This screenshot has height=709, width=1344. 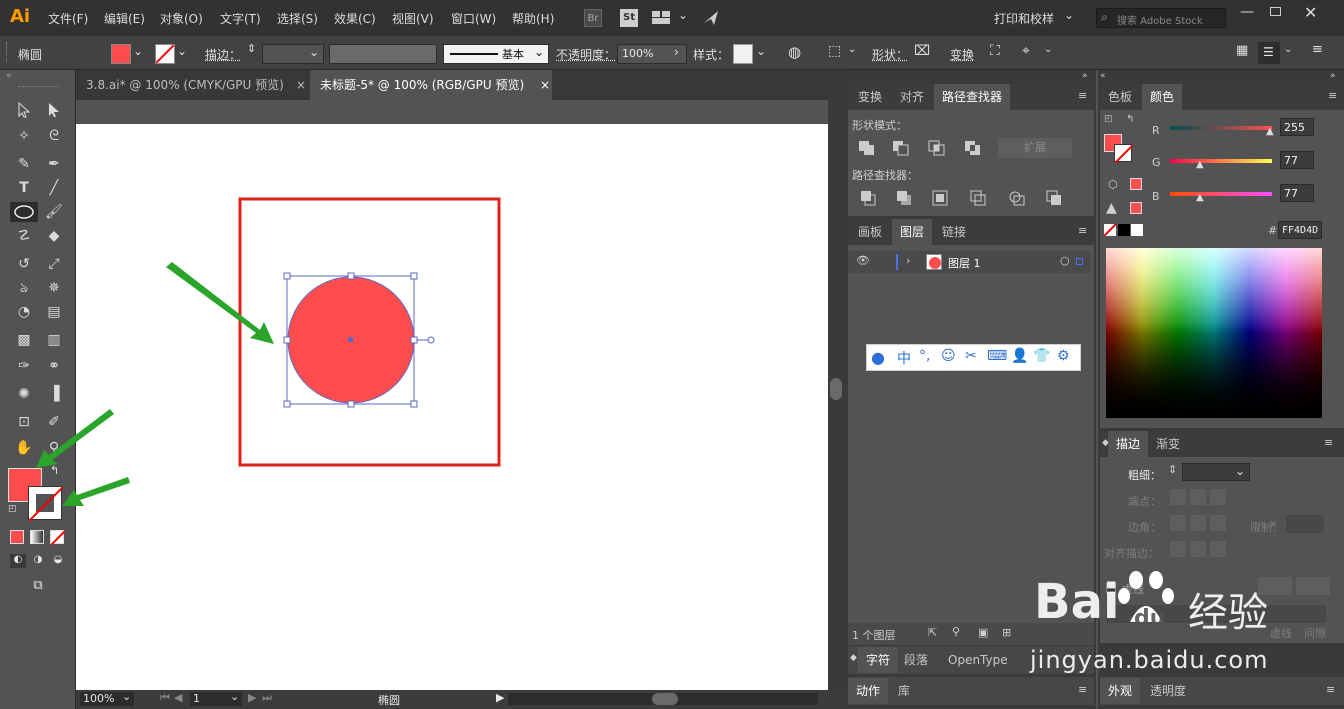 I want to click on stroke-color-box, so click(x=1123, y=153).